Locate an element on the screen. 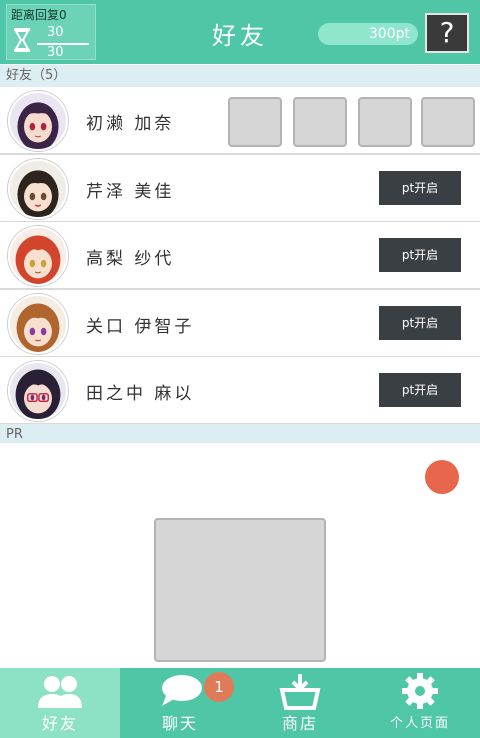  nav-label: 好友 is located at coordinates (59, 723).